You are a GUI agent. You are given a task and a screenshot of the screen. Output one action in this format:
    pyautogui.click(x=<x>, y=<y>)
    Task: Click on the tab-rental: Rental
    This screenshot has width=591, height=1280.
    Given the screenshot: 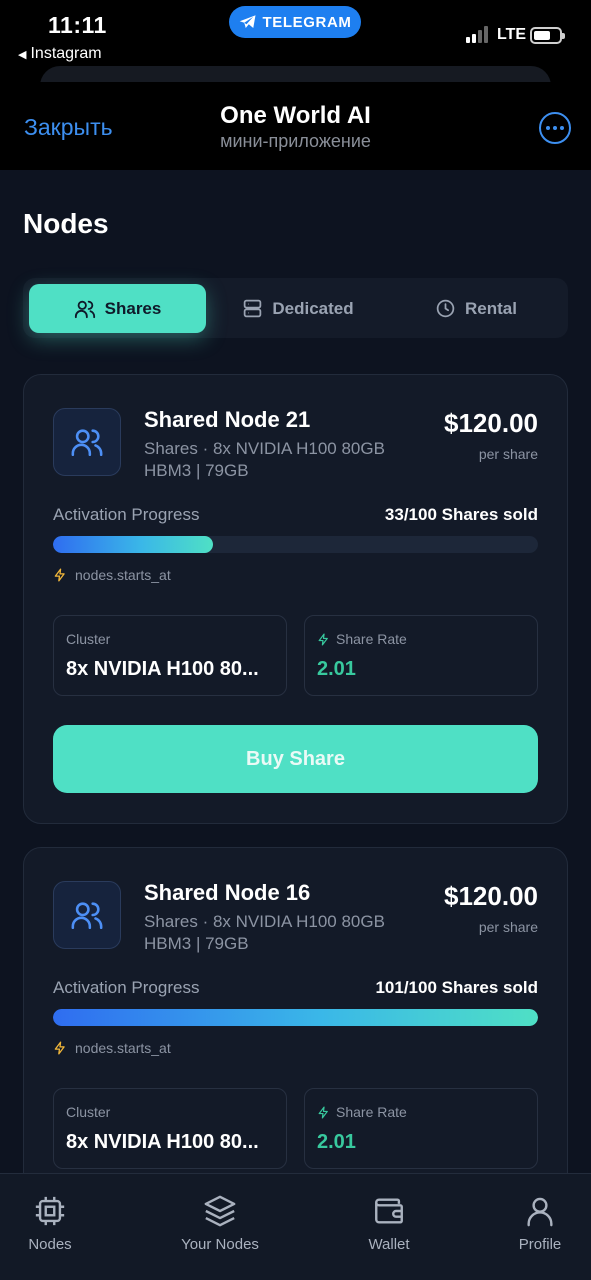 What is the action you would take?
    pyautogui.click(x=476, y=308)
    